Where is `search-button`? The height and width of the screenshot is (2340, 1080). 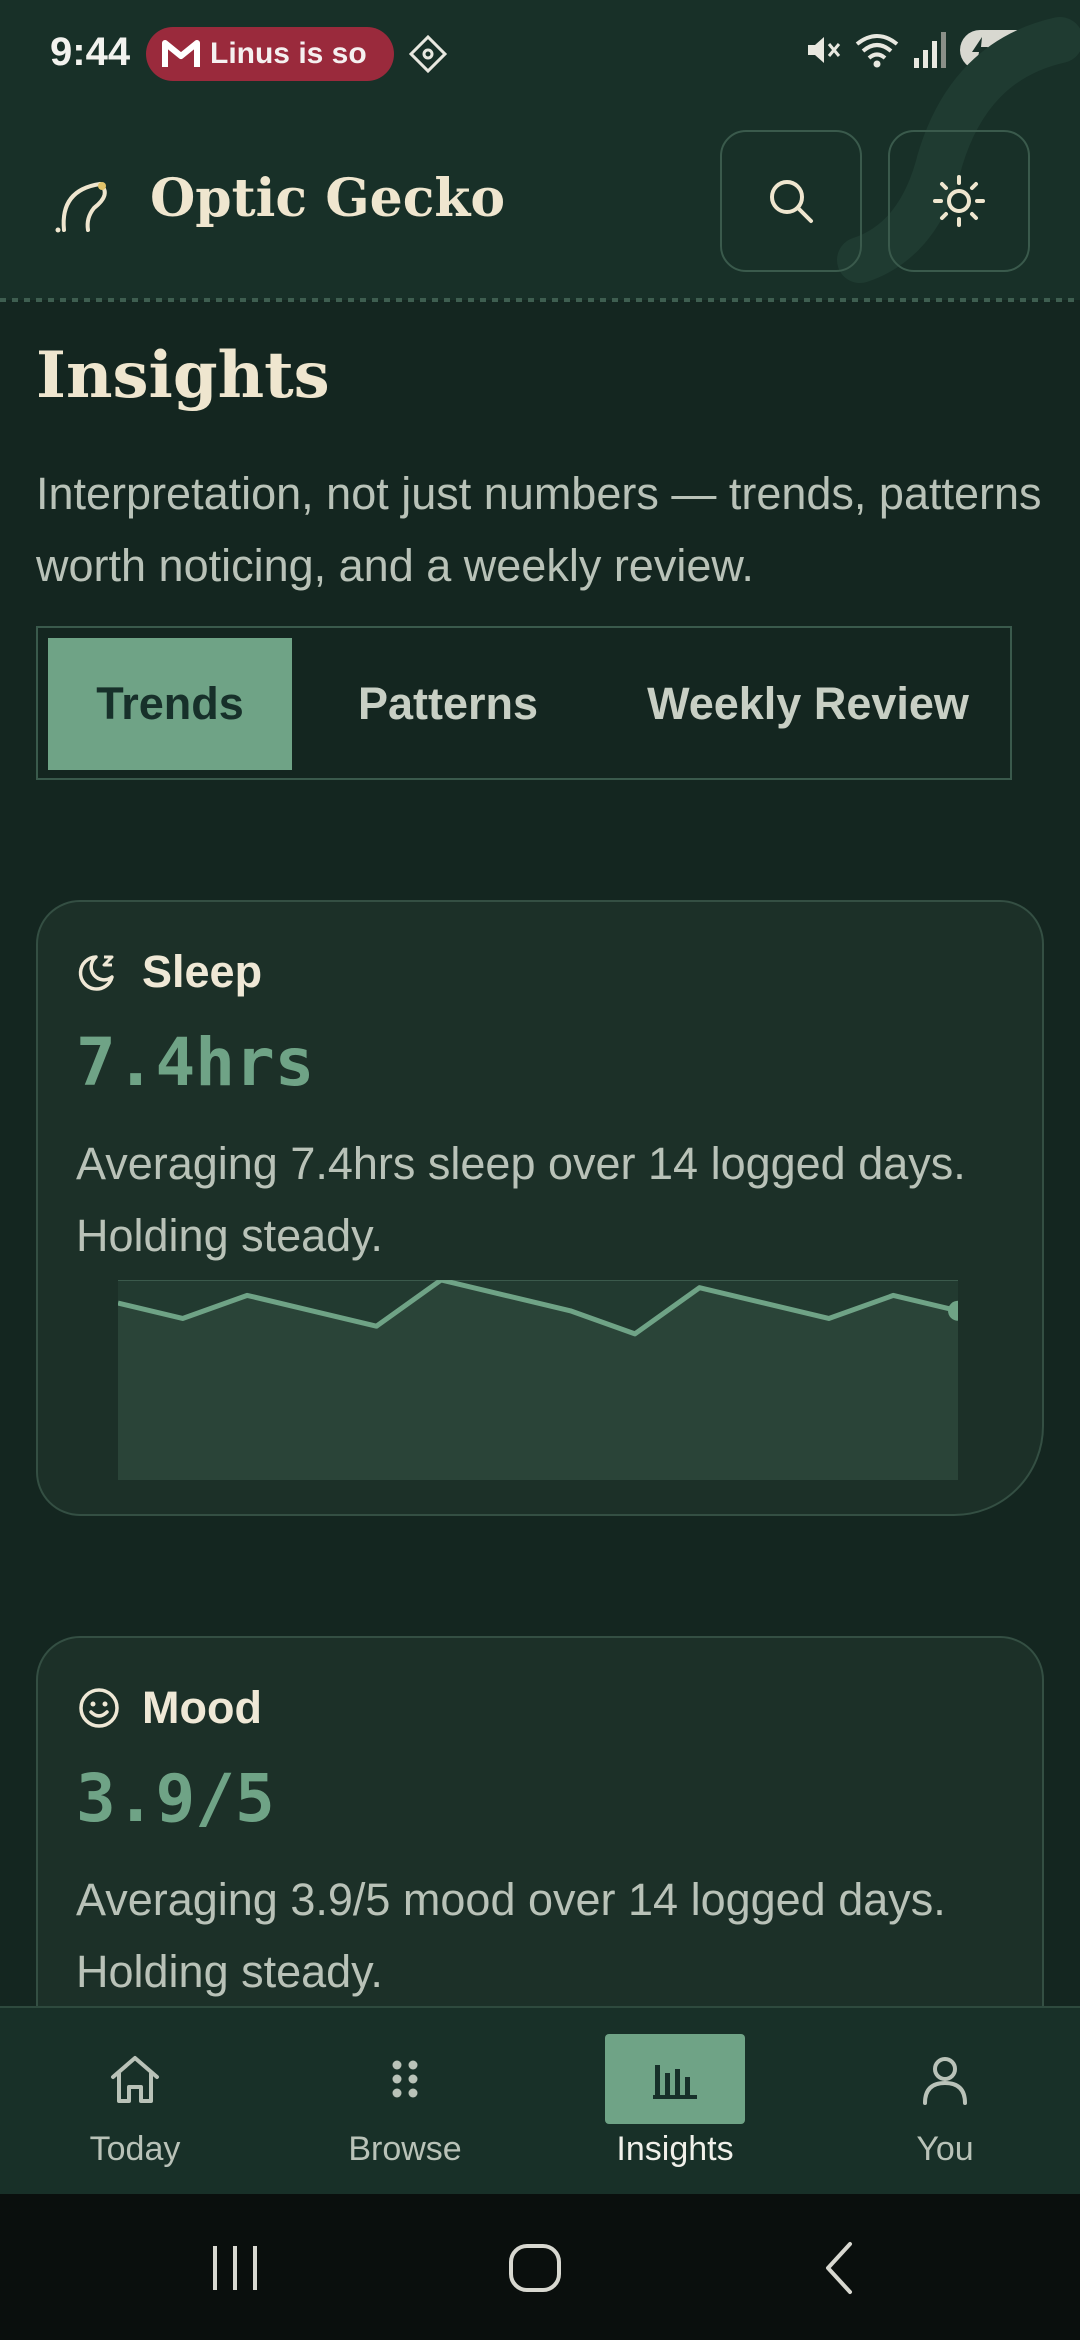
search-button is located at coordinates (791, 201).